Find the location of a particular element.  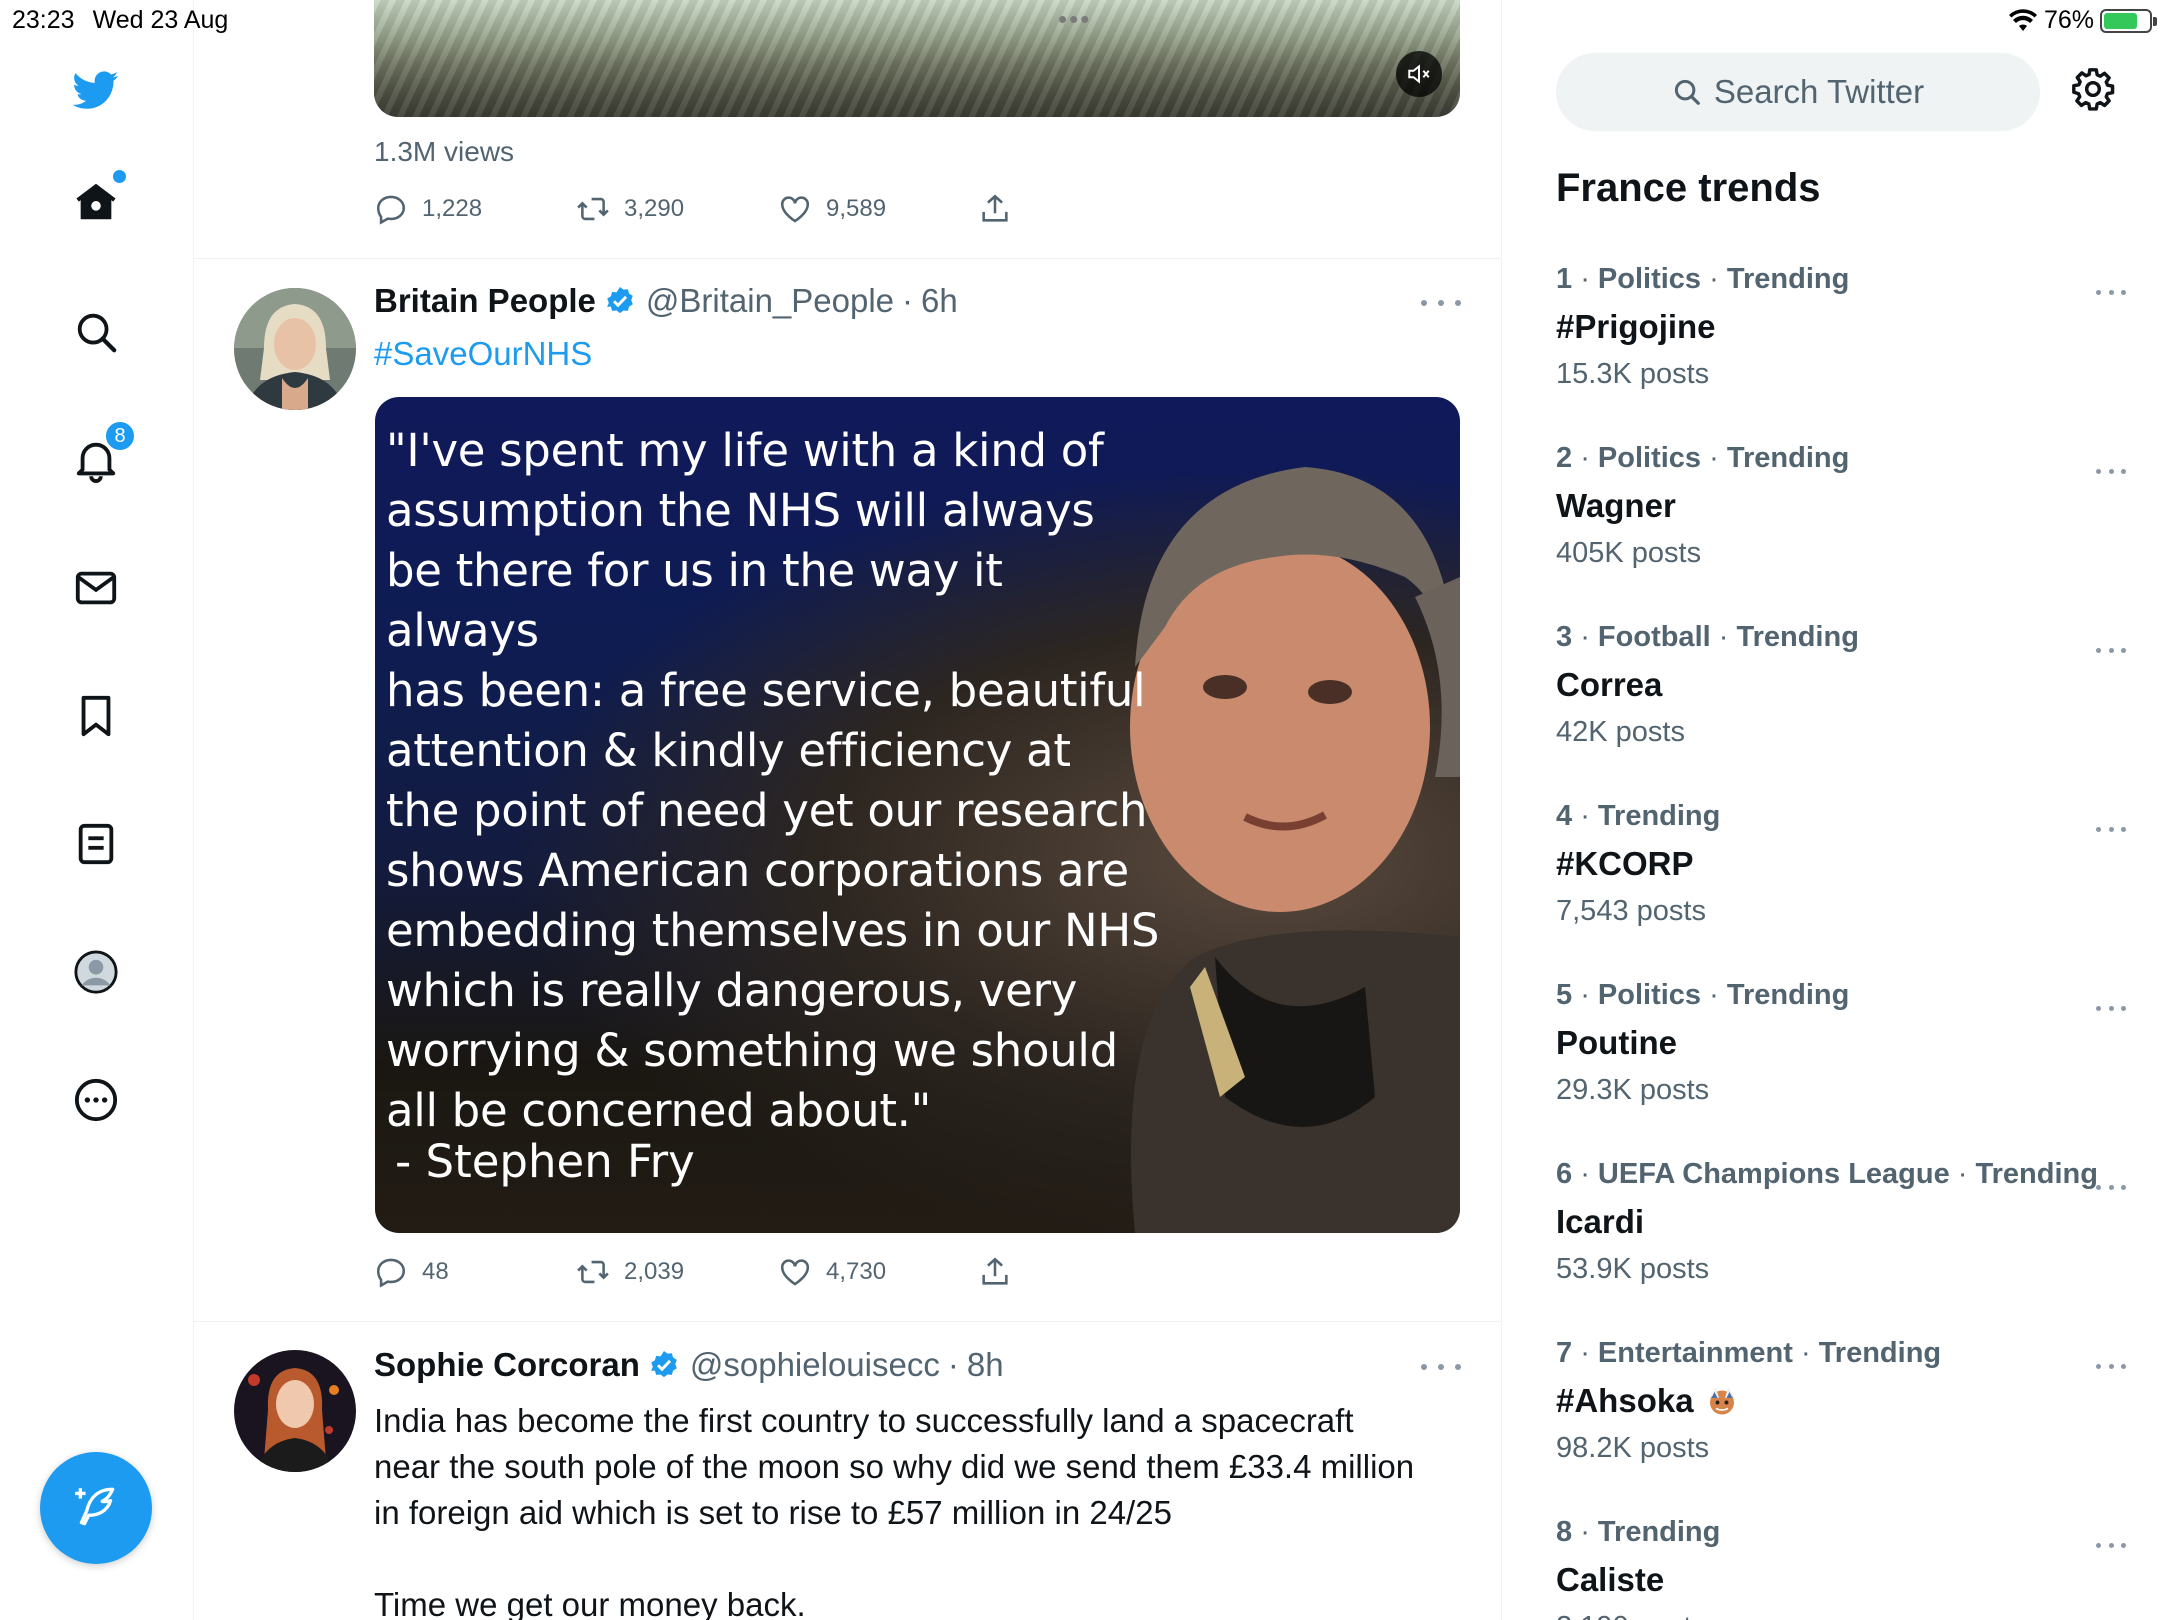

notifications-badge: 8 is located at coordinates (120, 436).